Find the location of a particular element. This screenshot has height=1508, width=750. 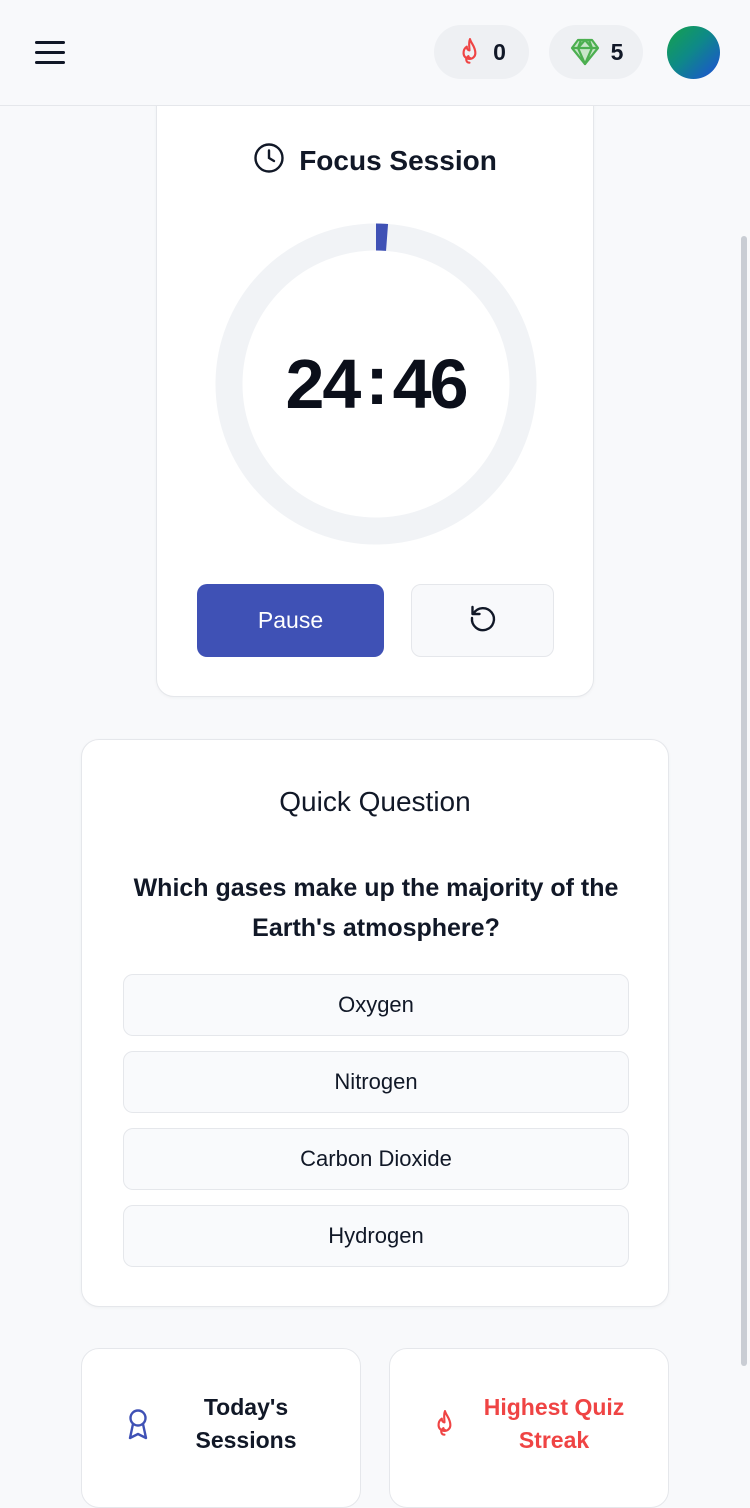

award-ribbon-icon is located at coordinates (138, 1426).